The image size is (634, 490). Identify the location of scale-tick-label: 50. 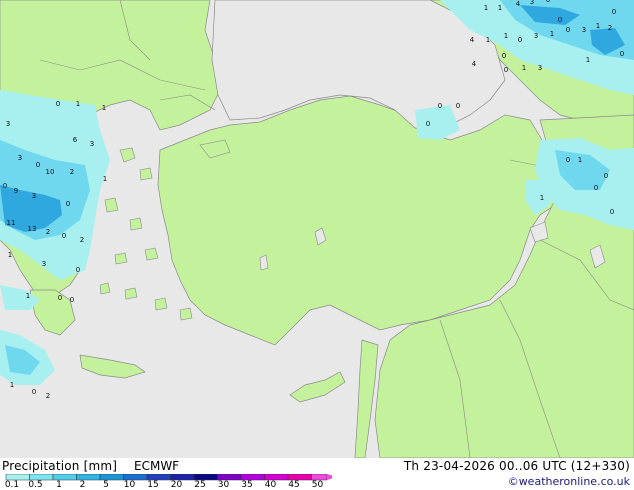
(317, 485).